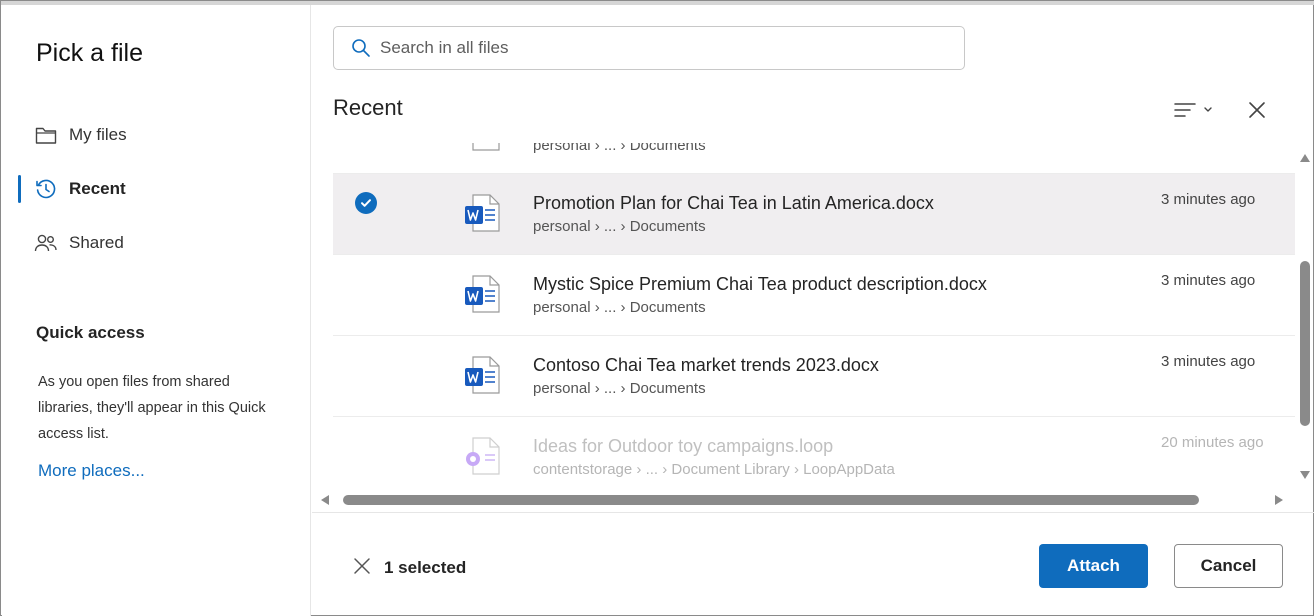  What do you see at coordinates (46, 135) in the screenshot?
I see `folder-icon` at bounding box center [46, 135].